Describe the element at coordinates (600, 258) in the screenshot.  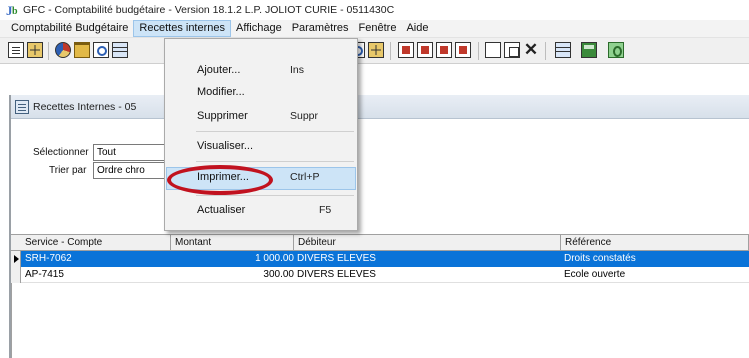
I see `cell-reference: Droits constatés` at that location.